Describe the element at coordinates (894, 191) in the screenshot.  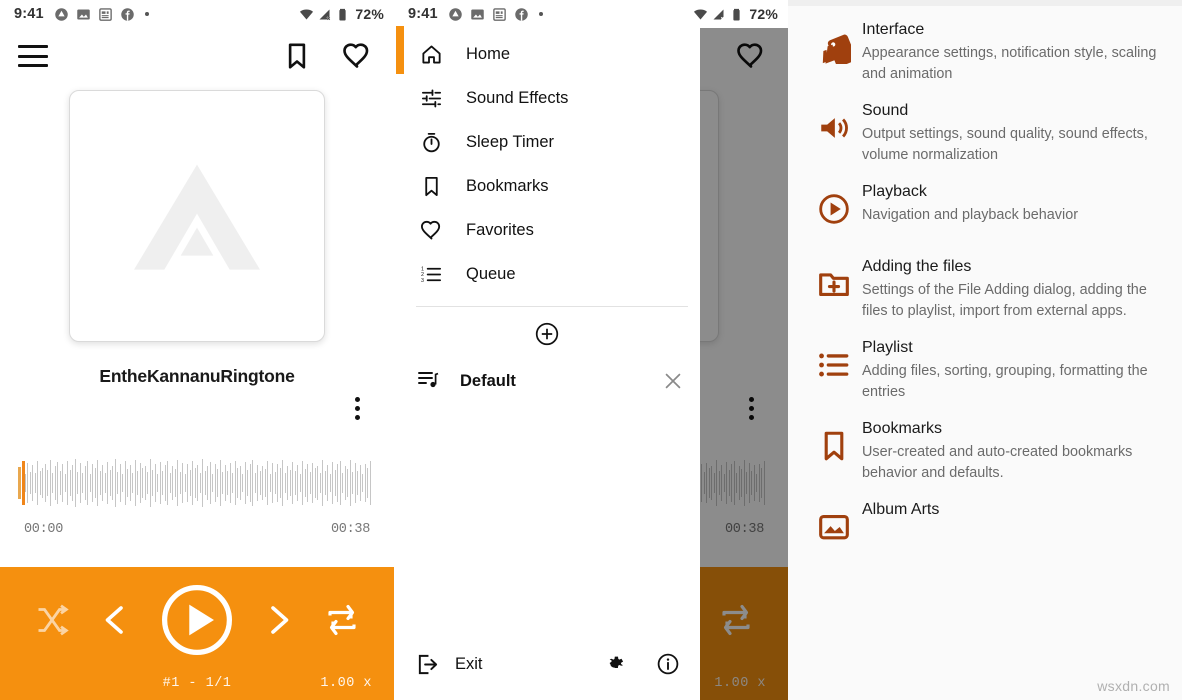
I see `settings-item-title: Playback` at that location.